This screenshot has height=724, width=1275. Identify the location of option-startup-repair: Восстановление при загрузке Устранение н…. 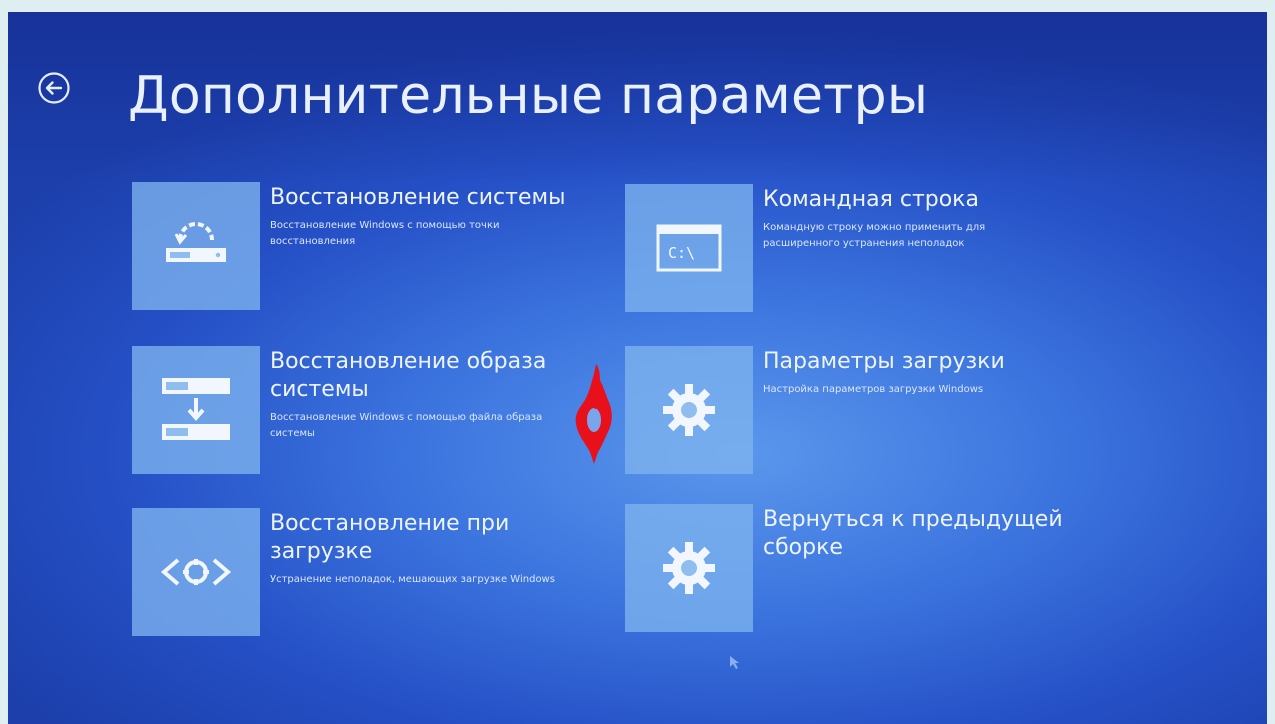
(357, 574).